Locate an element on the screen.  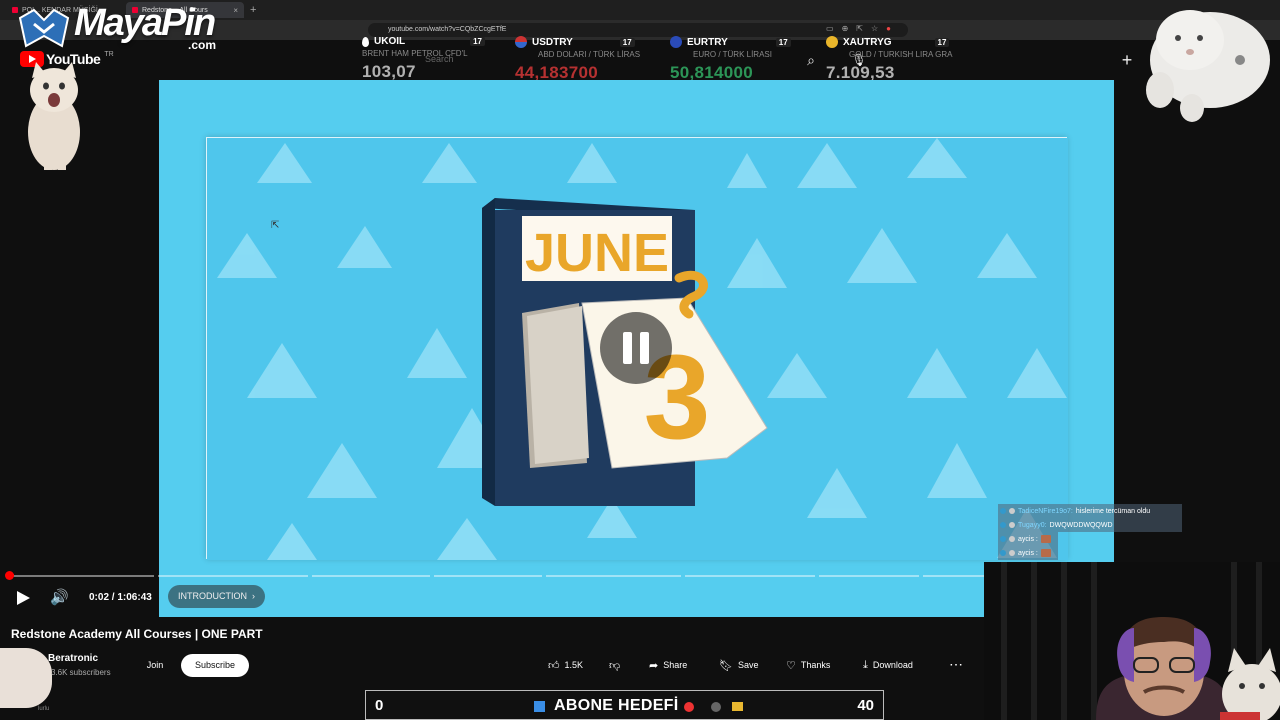
chapter-title: INTRODUCTION is located at coordinates (212, 596).